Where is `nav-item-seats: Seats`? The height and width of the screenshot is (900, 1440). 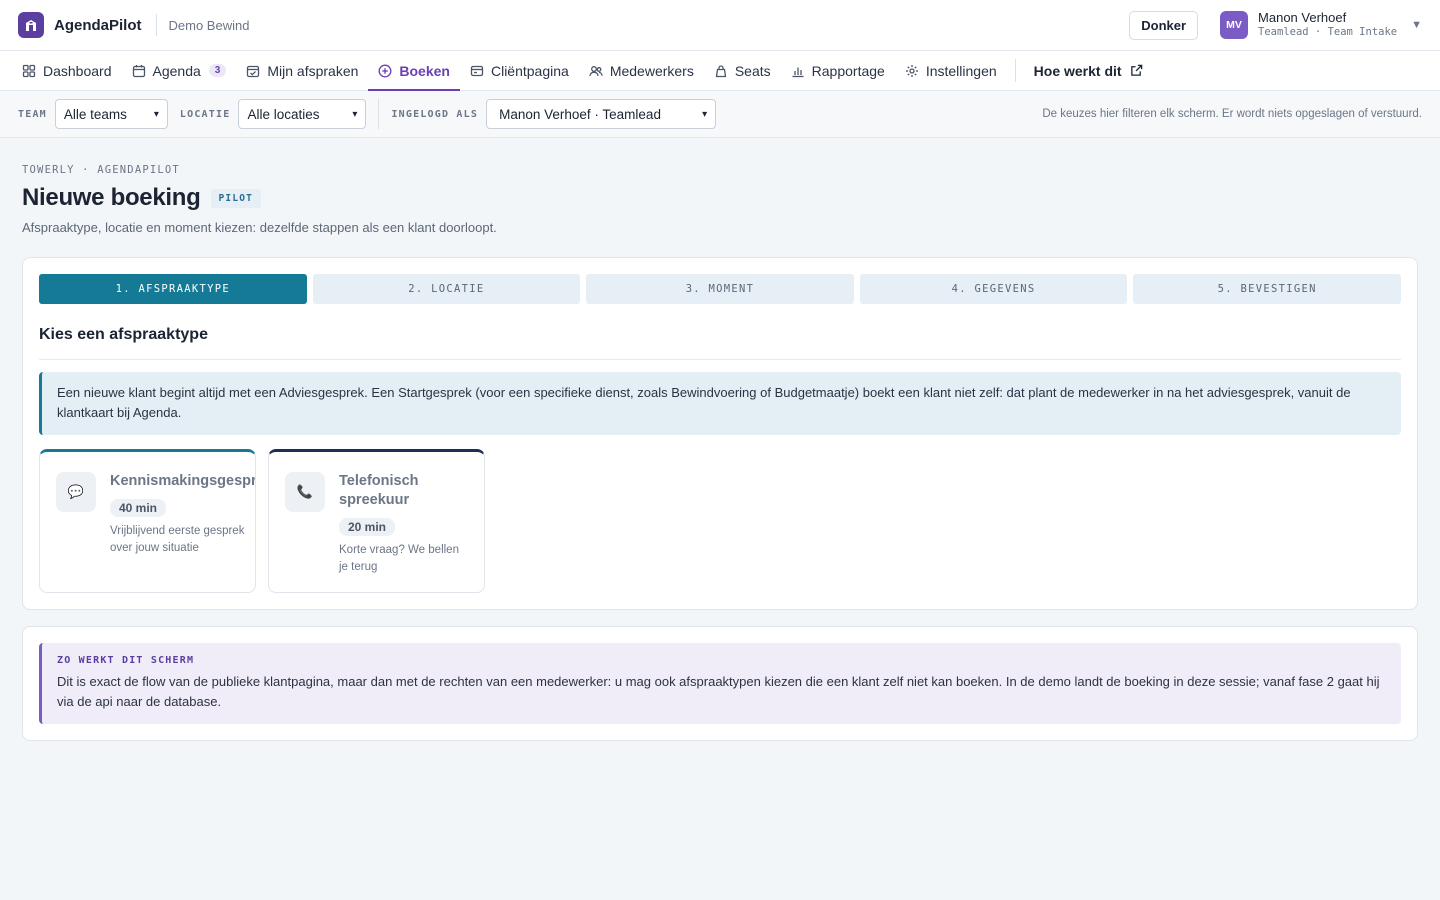 nav-item-seats: Seats is located at coordinates (742, 70).